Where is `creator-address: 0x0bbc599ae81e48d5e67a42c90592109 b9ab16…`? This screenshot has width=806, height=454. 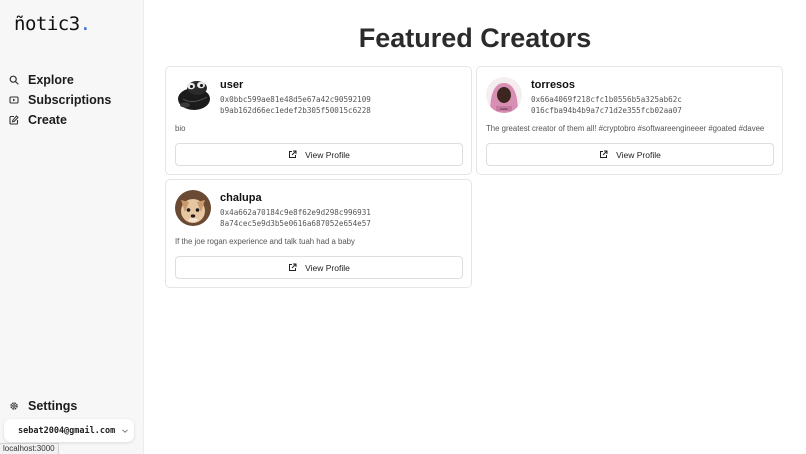
creator-address: 0x0bbc599ae81e48d5e67a42c90592109 b9ab16… is located at coordinates (295, 105).